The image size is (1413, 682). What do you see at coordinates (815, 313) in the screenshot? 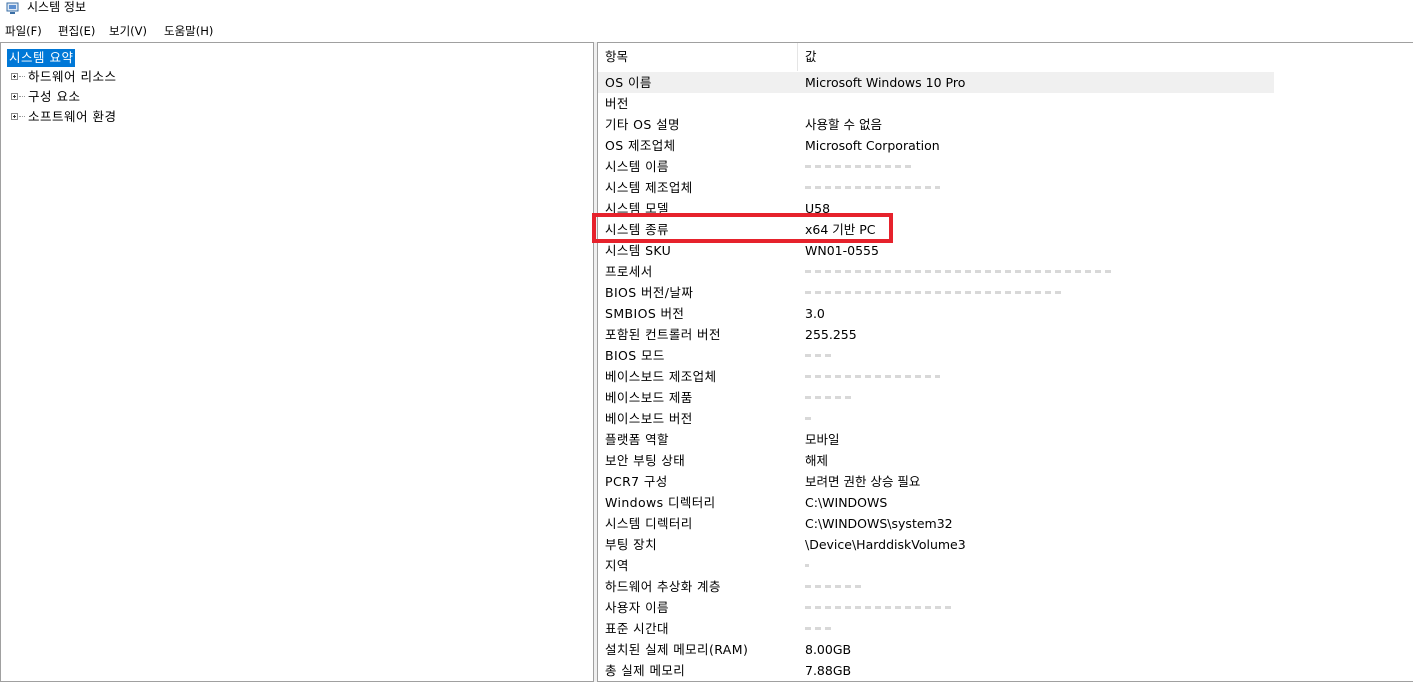
I see `row-value: 3.0` at bounding box center [815, 313].